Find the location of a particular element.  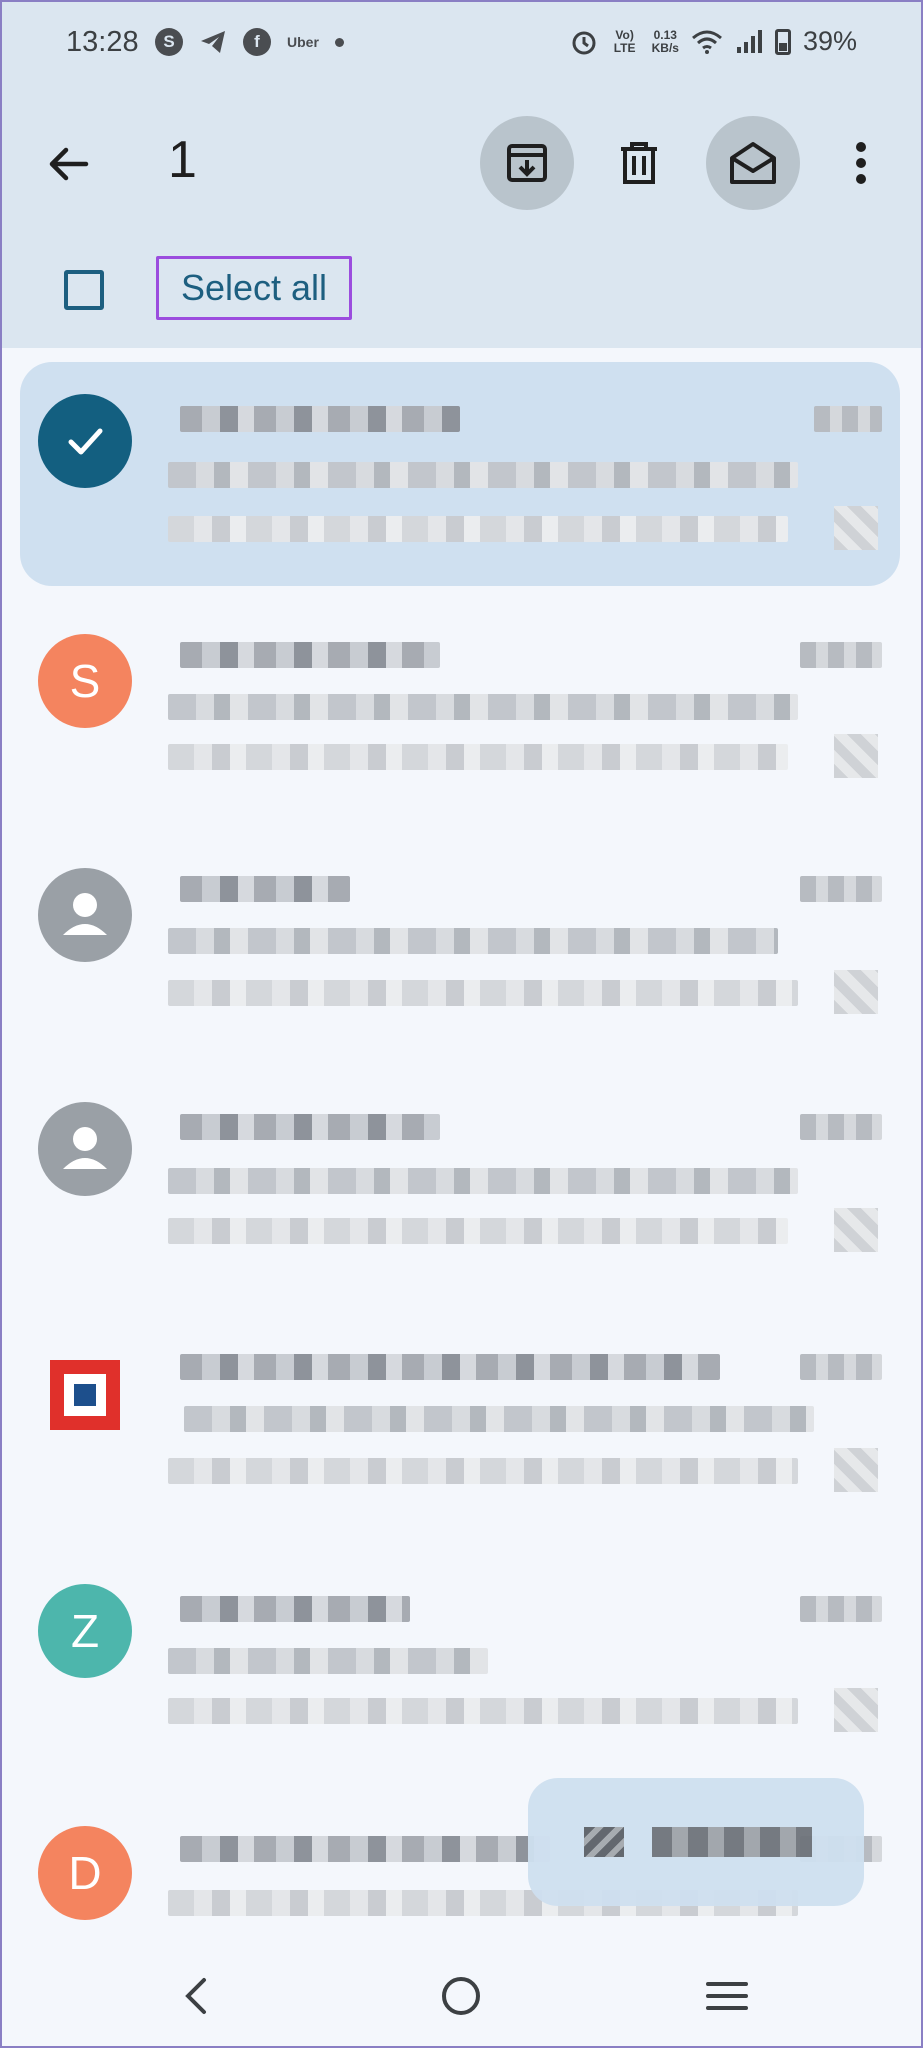

alarm-icon is located at coordinates (584, 42).